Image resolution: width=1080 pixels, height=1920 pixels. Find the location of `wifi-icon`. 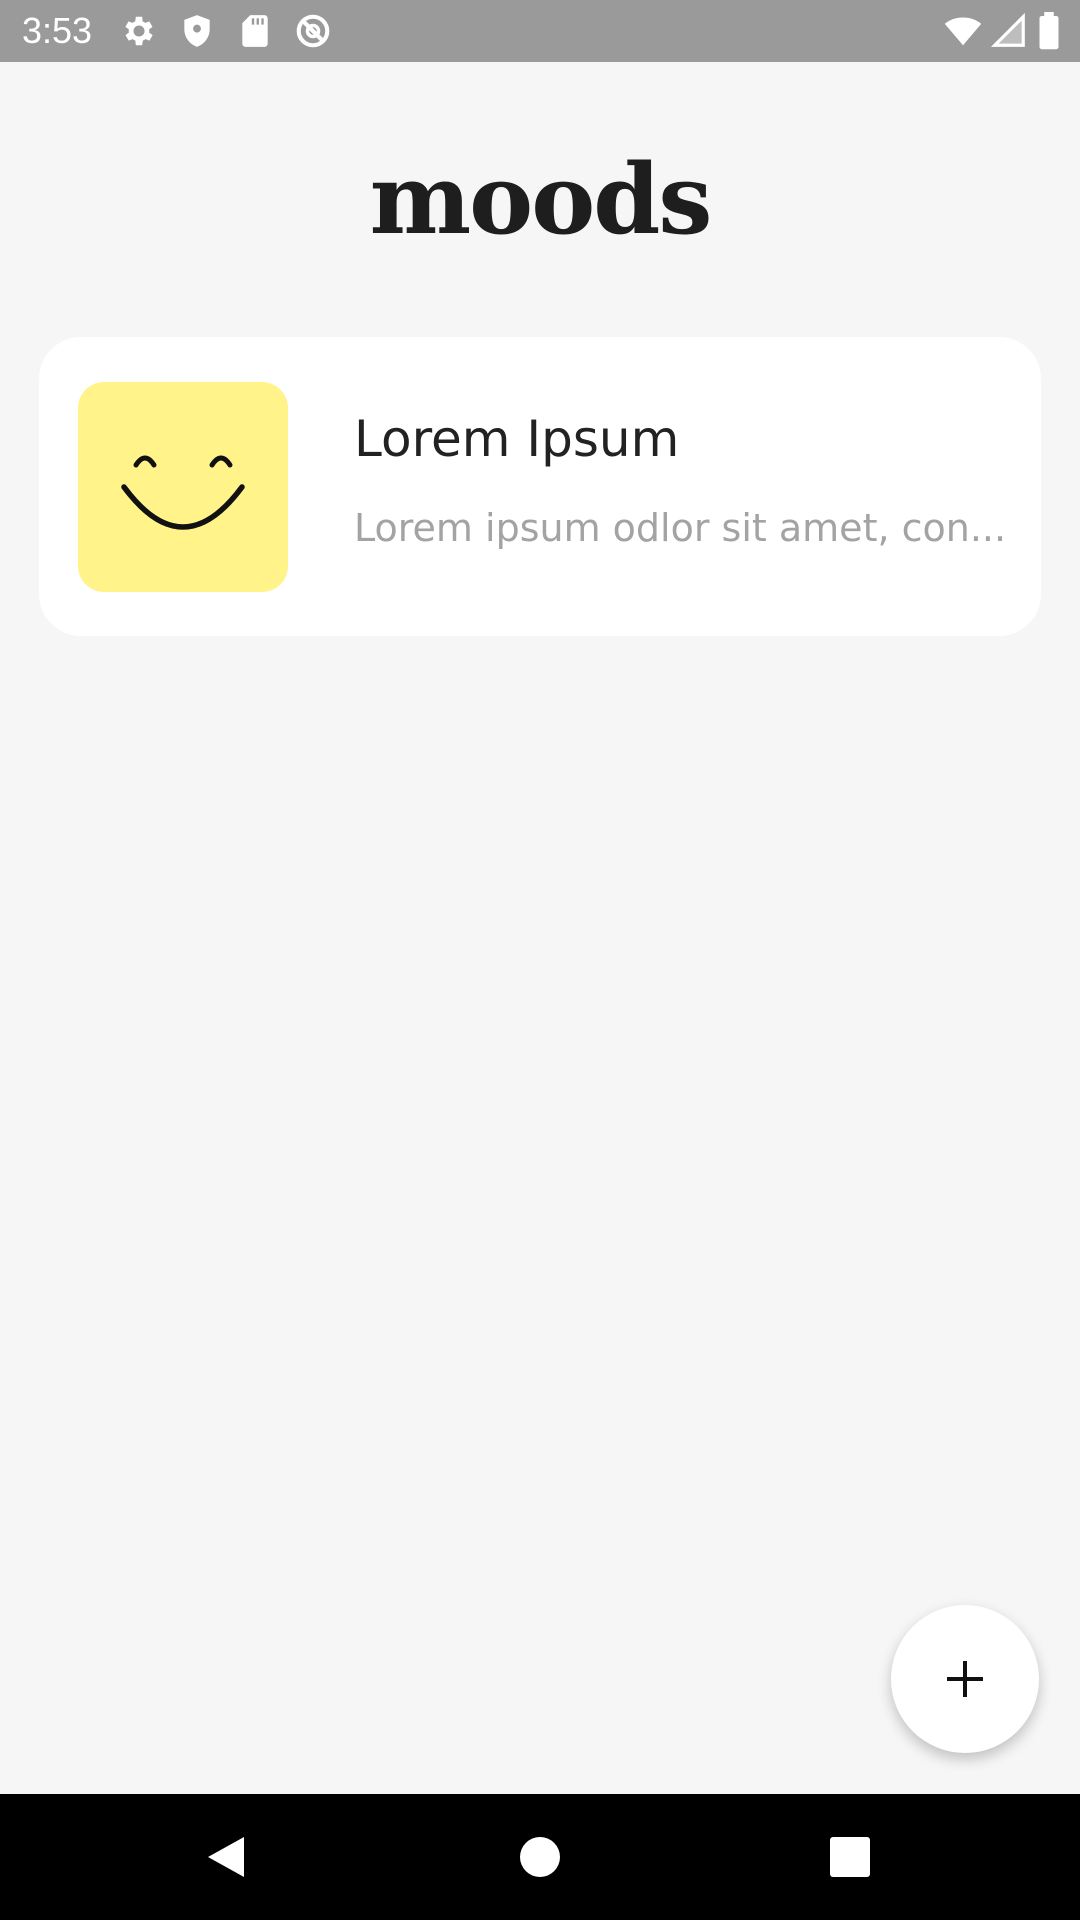

wifi-icon is located at coordinates (963, 31).